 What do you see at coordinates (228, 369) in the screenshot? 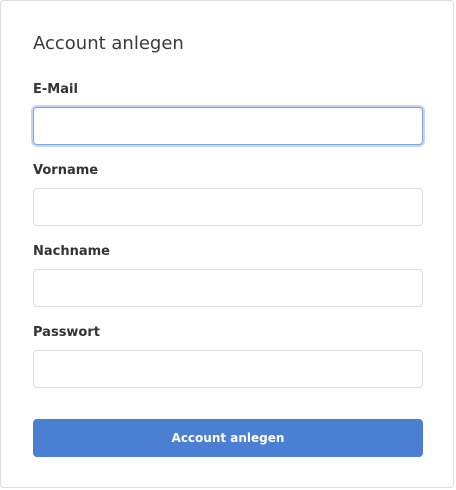
I see `password-field` at bounding box center [228, 369].